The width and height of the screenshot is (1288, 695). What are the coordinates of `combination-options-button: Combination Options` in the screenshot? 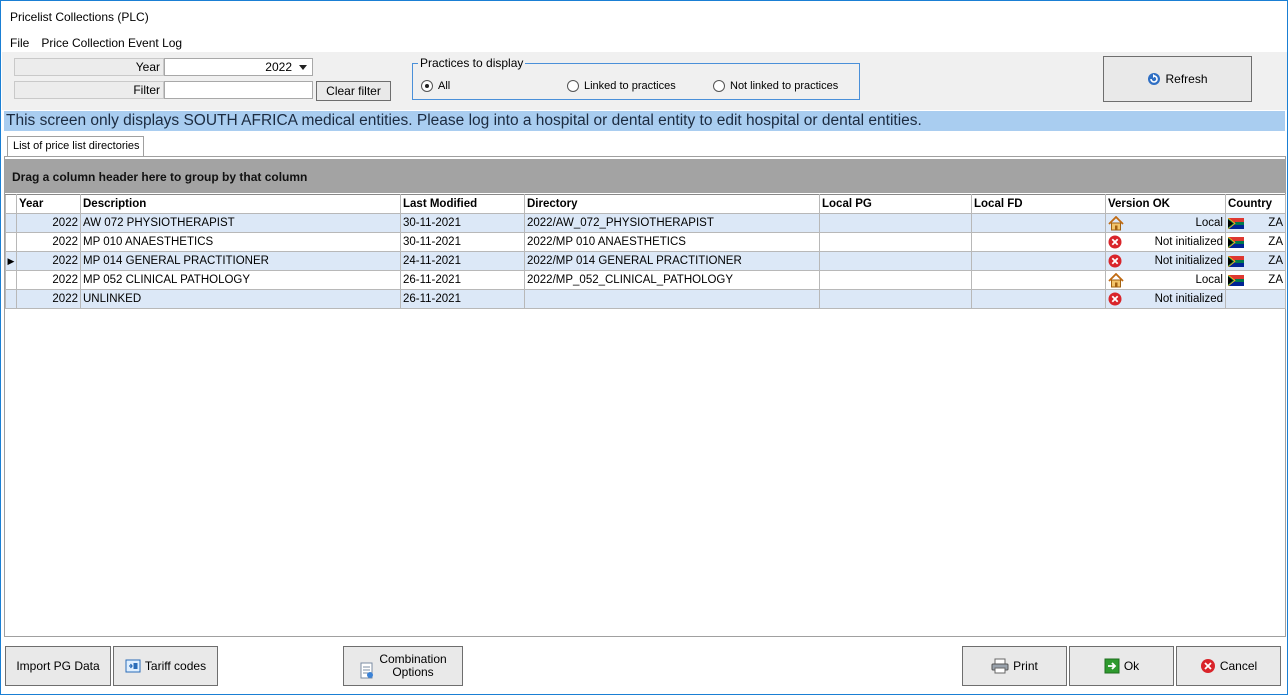 It's located at (403, 666).